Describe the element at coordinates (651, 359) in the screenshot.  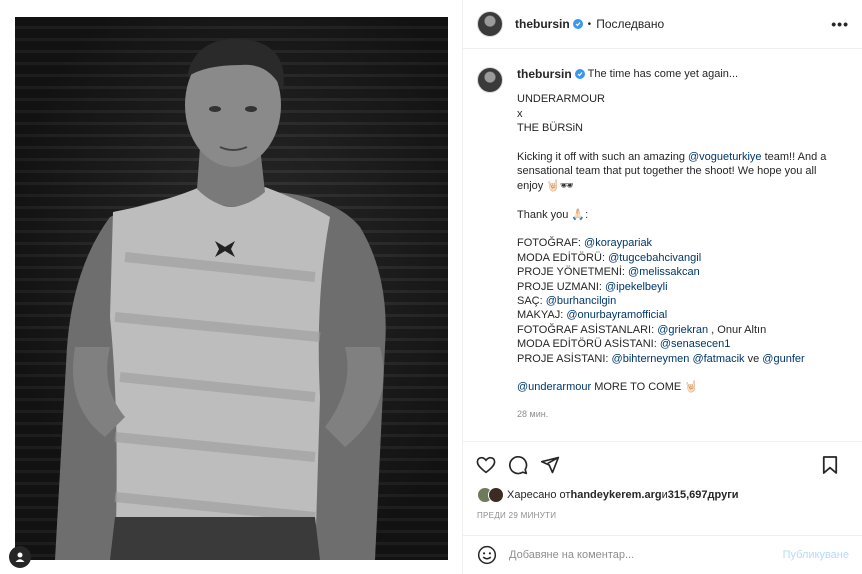
I see `mention-link: @bihterneymen` at that location.